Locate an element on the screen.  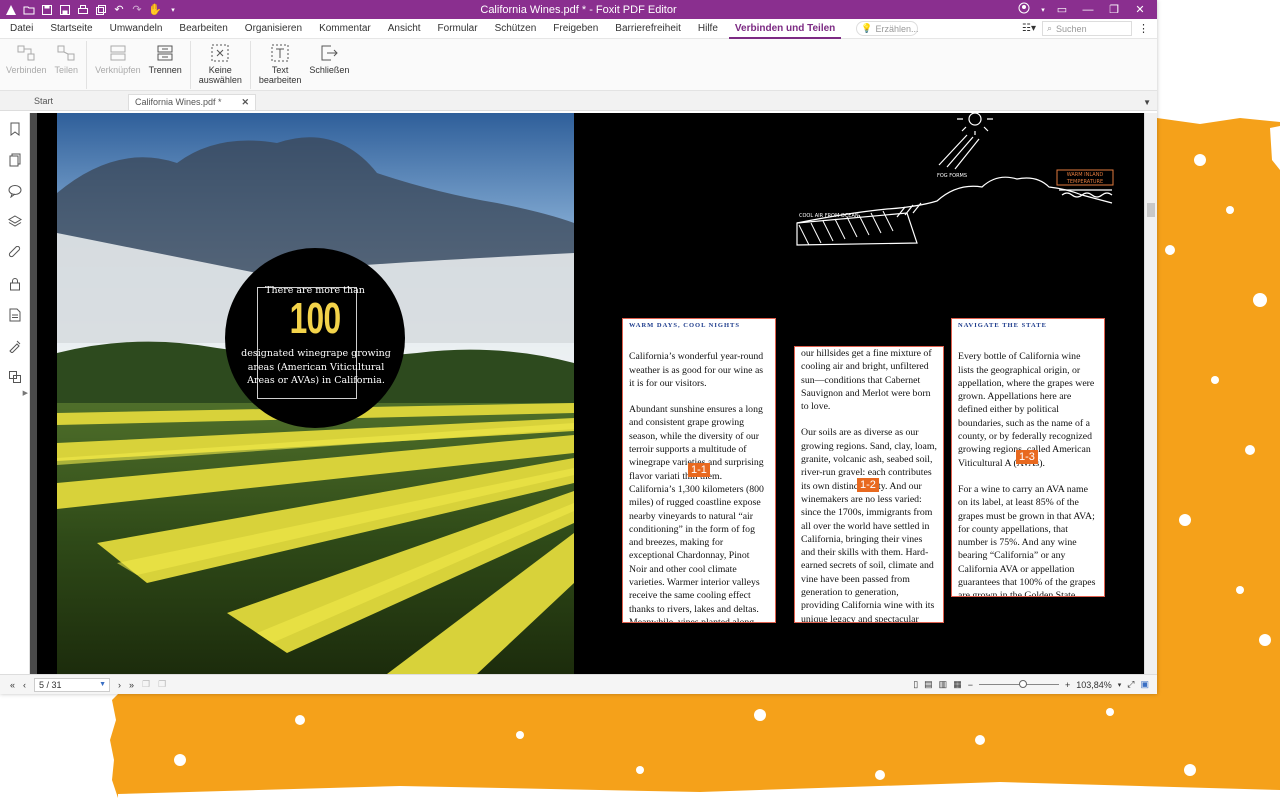
tab-verbinden-und-teilen: Verbinden und Teilen is located at coordinates (785, 29).